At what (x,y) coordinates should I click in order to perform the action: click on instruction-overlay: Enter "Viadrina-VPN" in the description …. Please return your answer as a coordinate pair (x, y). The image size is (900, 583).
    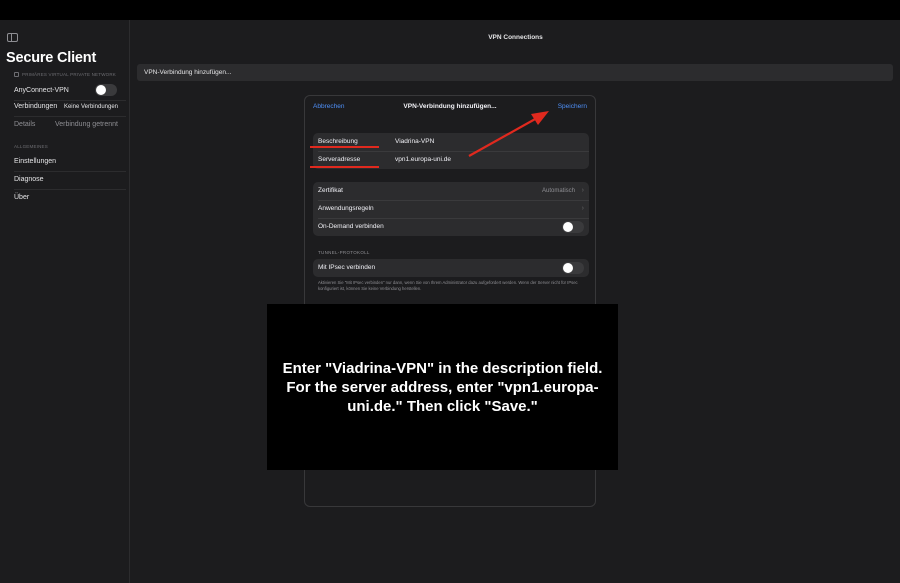
    Looking at the image, I should click on (442, 387).